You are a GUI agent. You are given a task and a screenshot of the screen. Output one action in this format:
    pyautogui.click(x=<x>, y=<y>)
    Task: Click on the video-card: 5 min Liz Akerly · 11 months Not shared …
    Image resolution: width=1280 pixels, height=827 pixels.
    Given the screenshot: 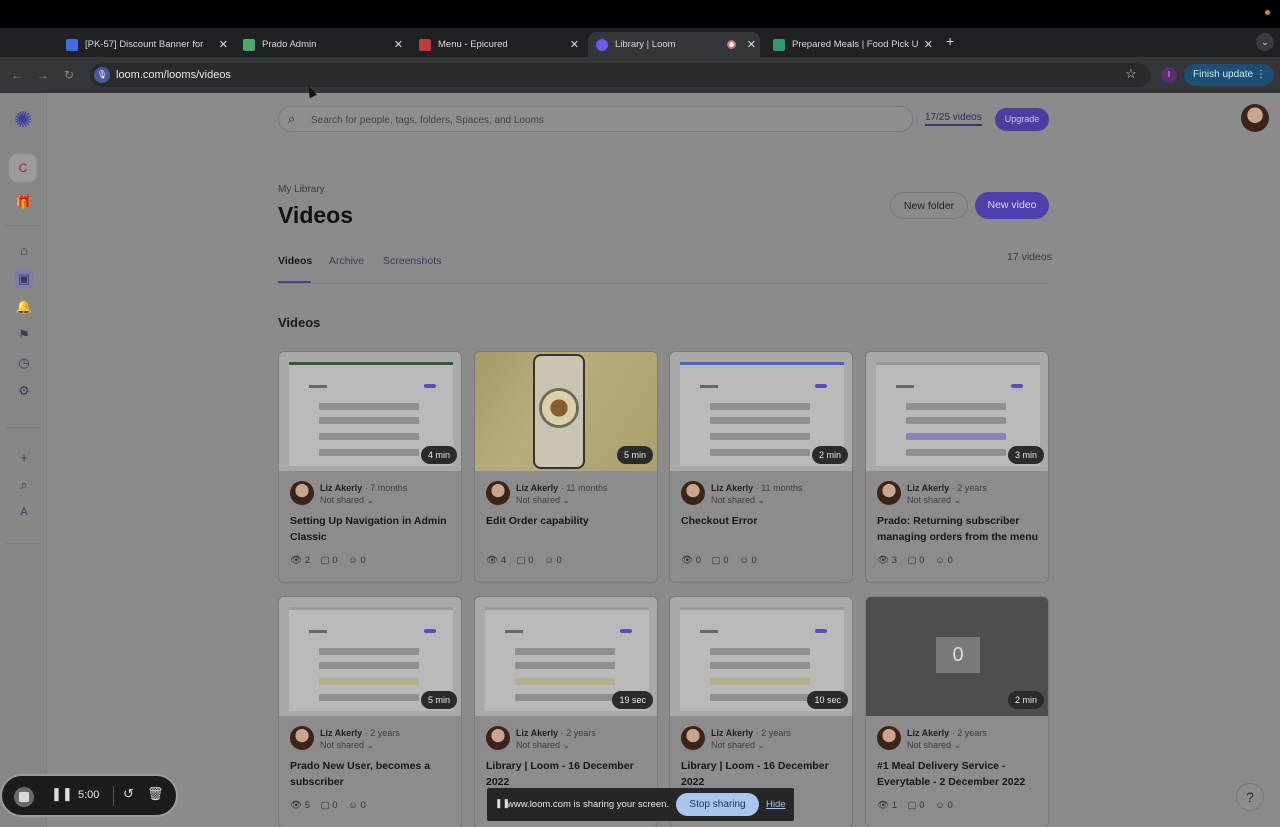 What is the action you would take?
    pyautogui.click(x=566, y=467)
    